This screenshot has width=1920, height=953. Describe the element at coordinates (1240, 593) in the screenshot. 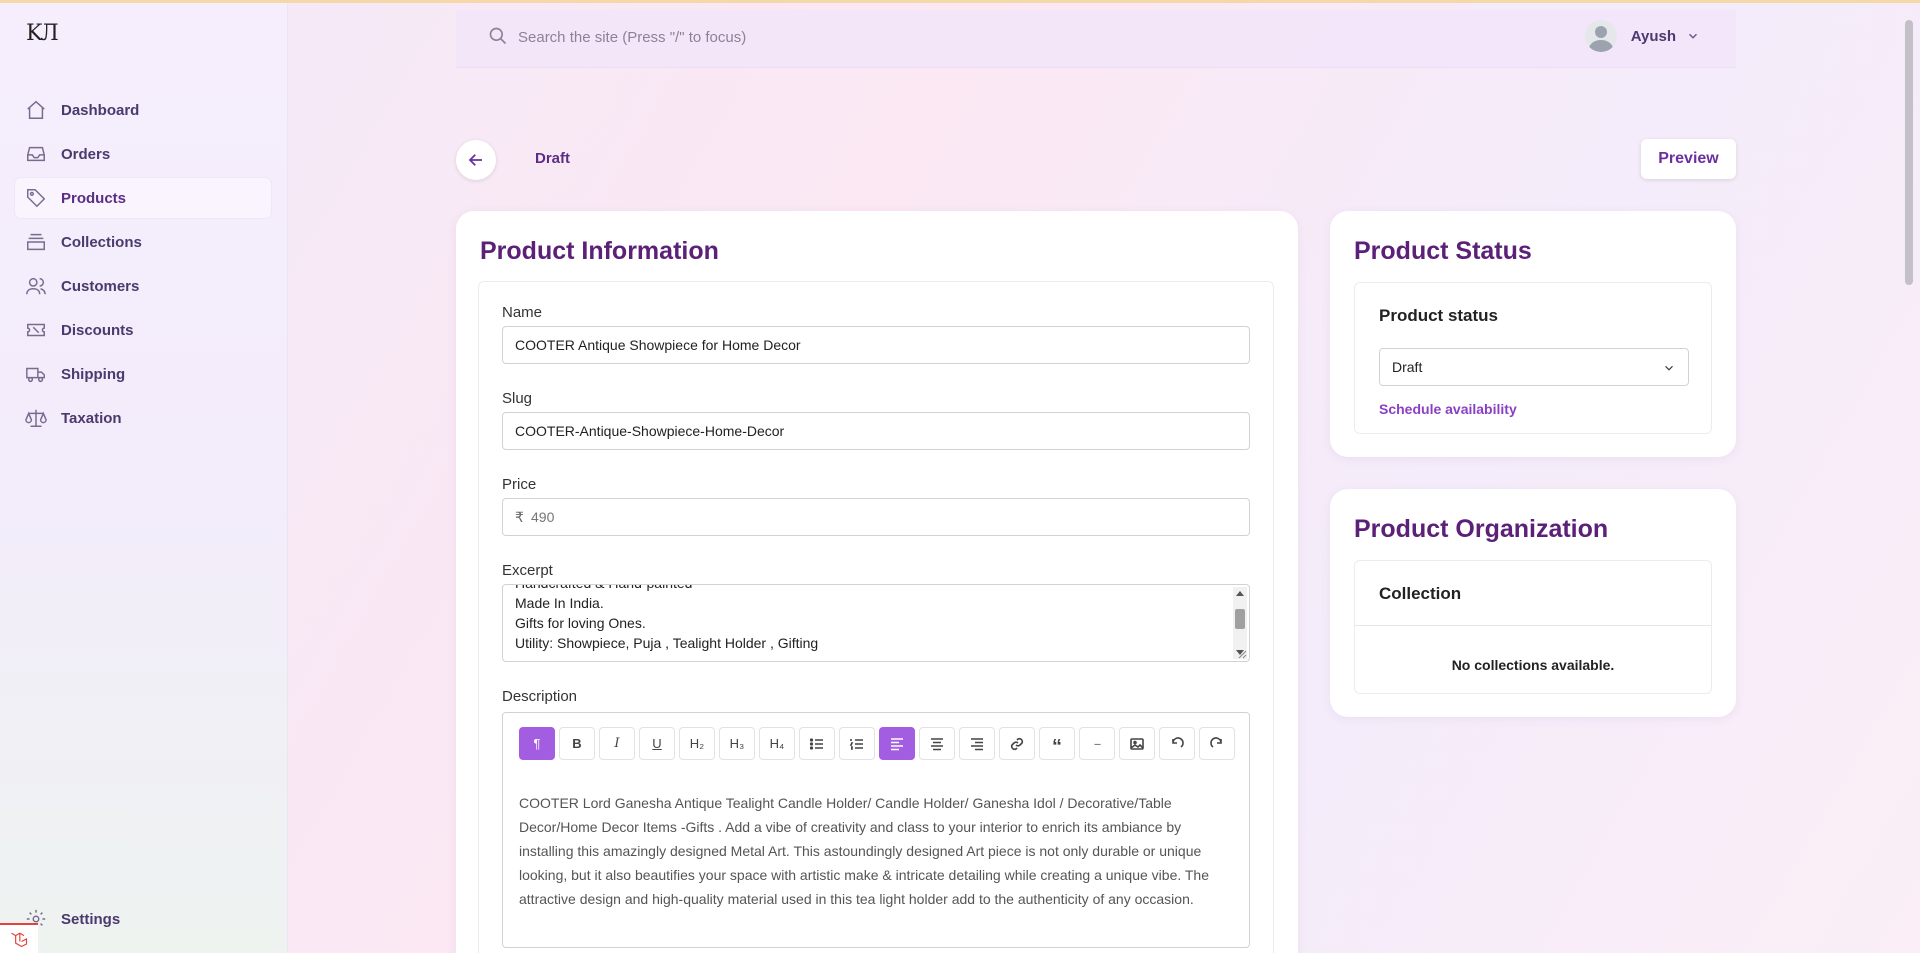

I see `scroll-up-arrow` at that location.